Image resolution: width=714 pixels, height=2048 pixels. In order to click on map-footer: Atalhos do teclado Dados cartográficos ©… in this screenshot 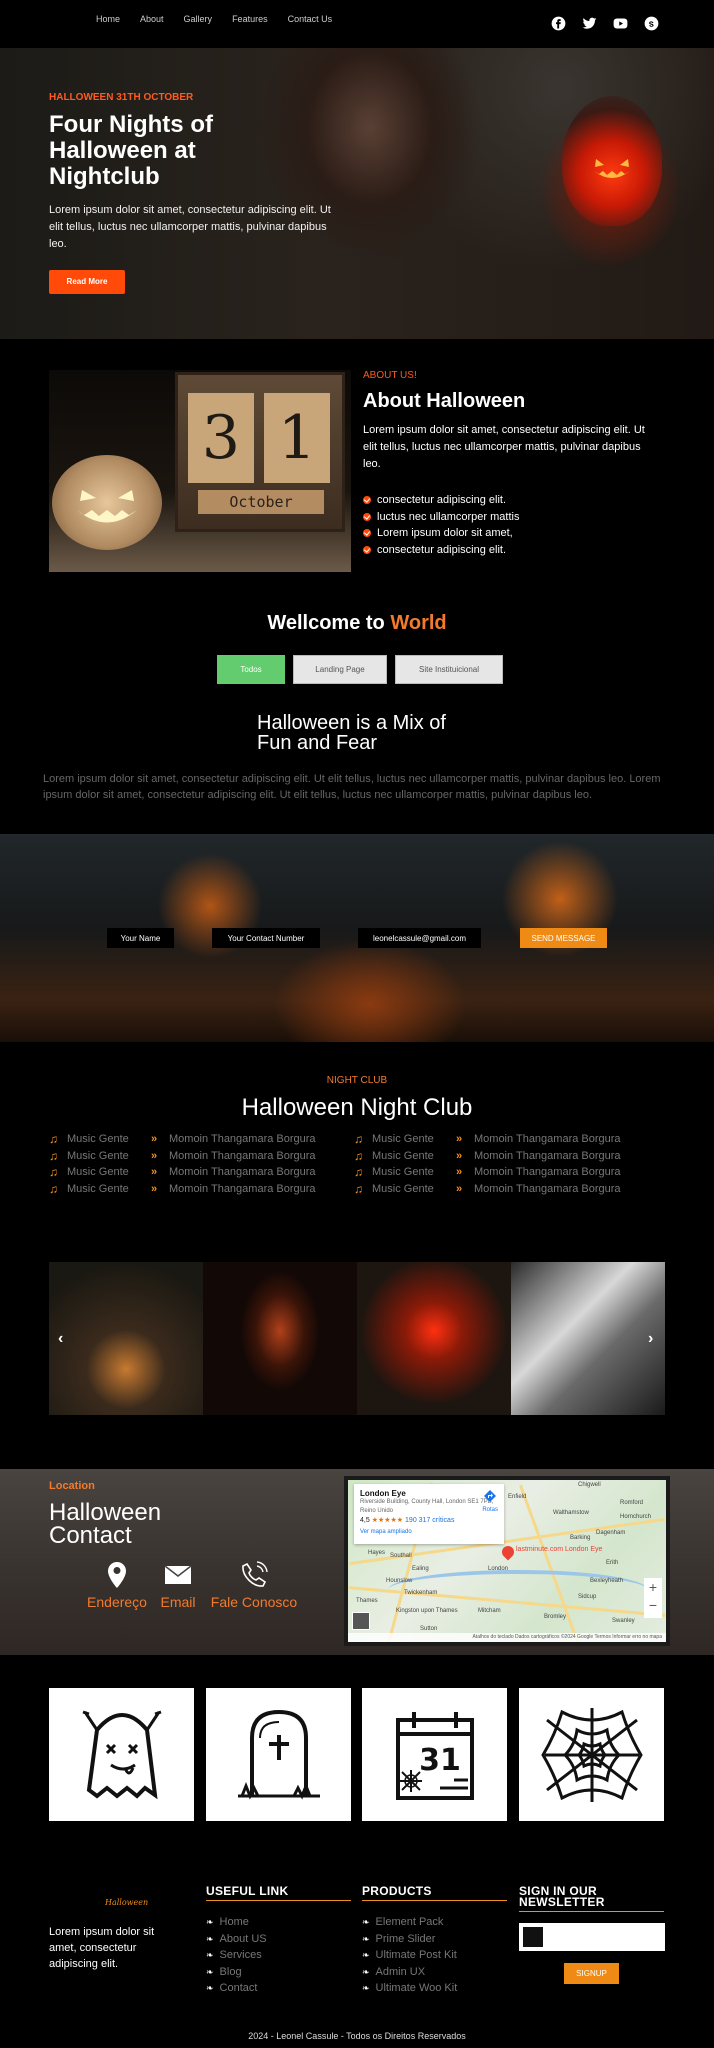, I will do `click(507, 1637)`.